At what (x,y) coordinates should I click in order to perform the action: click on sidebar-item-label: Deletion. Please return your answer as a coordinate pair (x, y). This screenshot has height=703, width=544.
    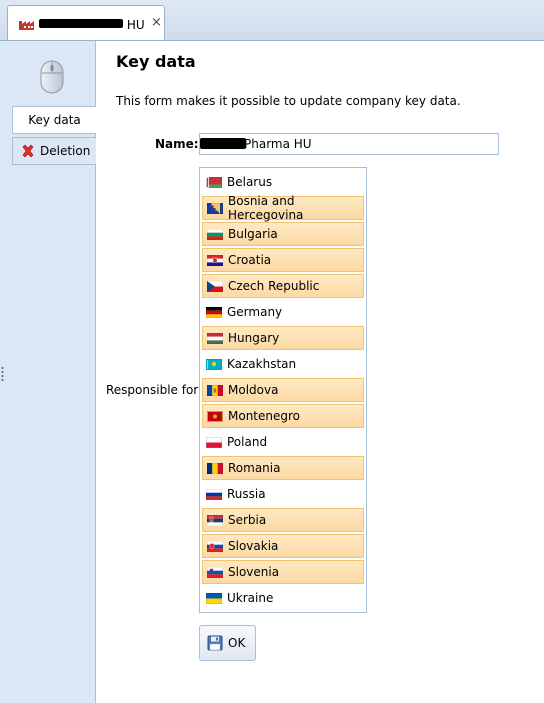
    Looking at the image, I should click on (65, 151).